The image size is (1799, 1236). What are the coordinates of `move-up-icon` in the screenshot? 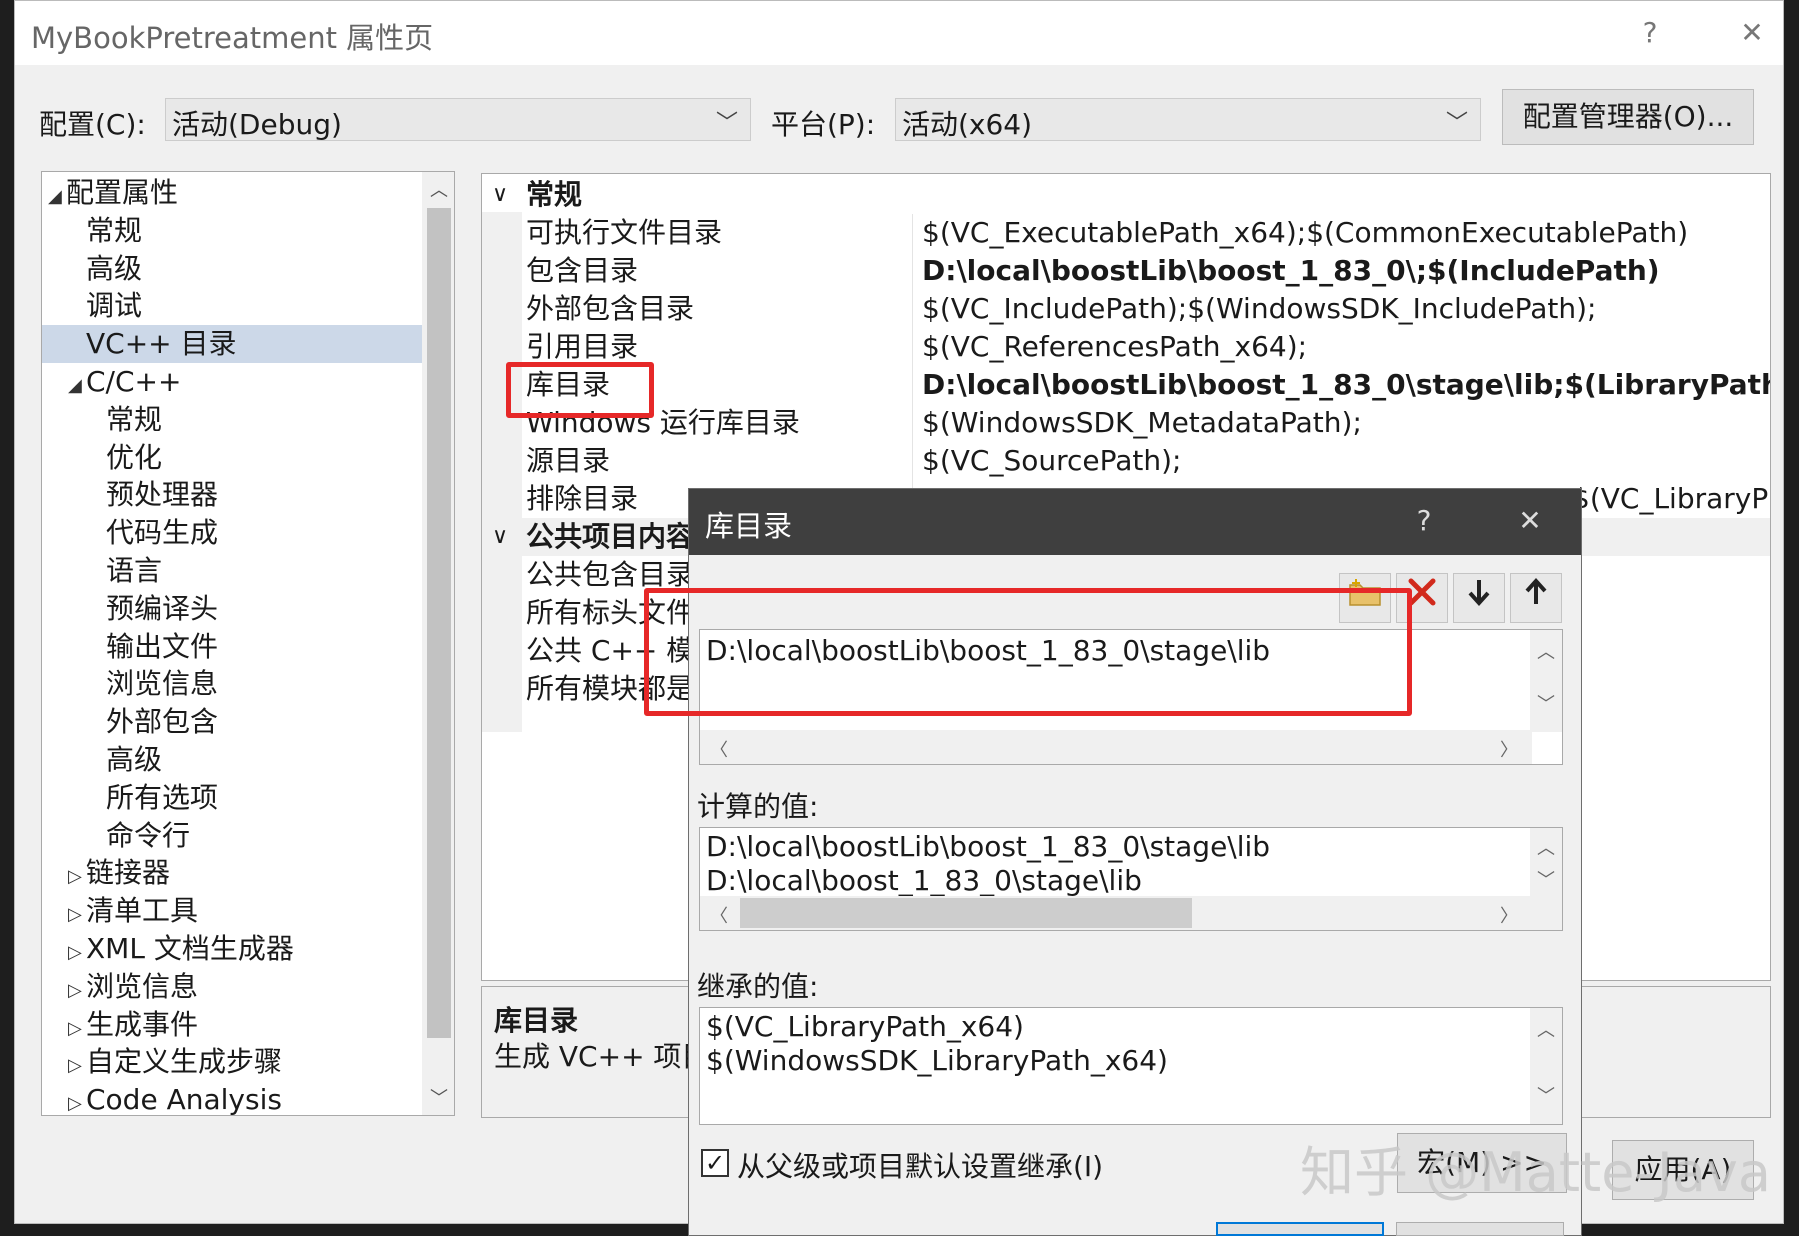 It's located at (1536, 598).